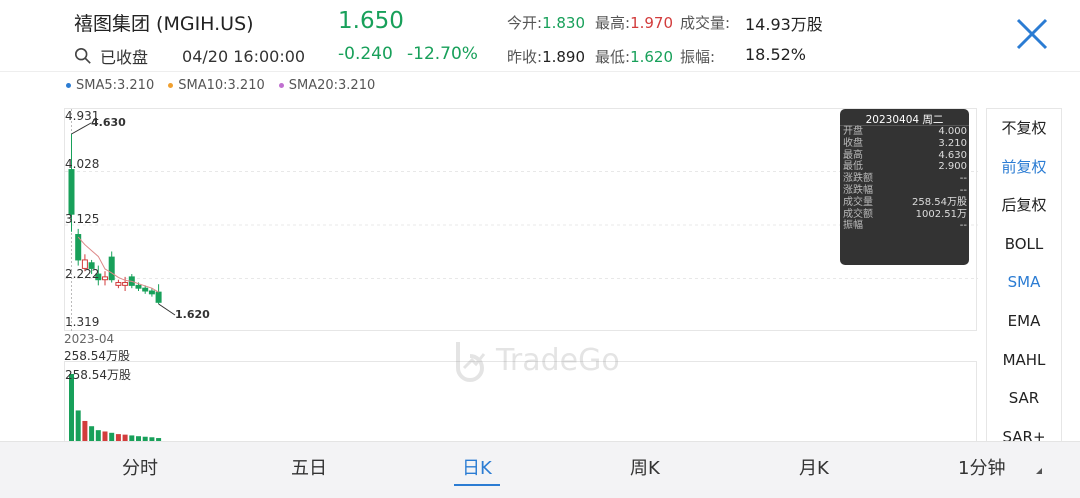 The image size is (1080, 498). I want to click on menu-item-boll: BOLL, so click(1024, 244).